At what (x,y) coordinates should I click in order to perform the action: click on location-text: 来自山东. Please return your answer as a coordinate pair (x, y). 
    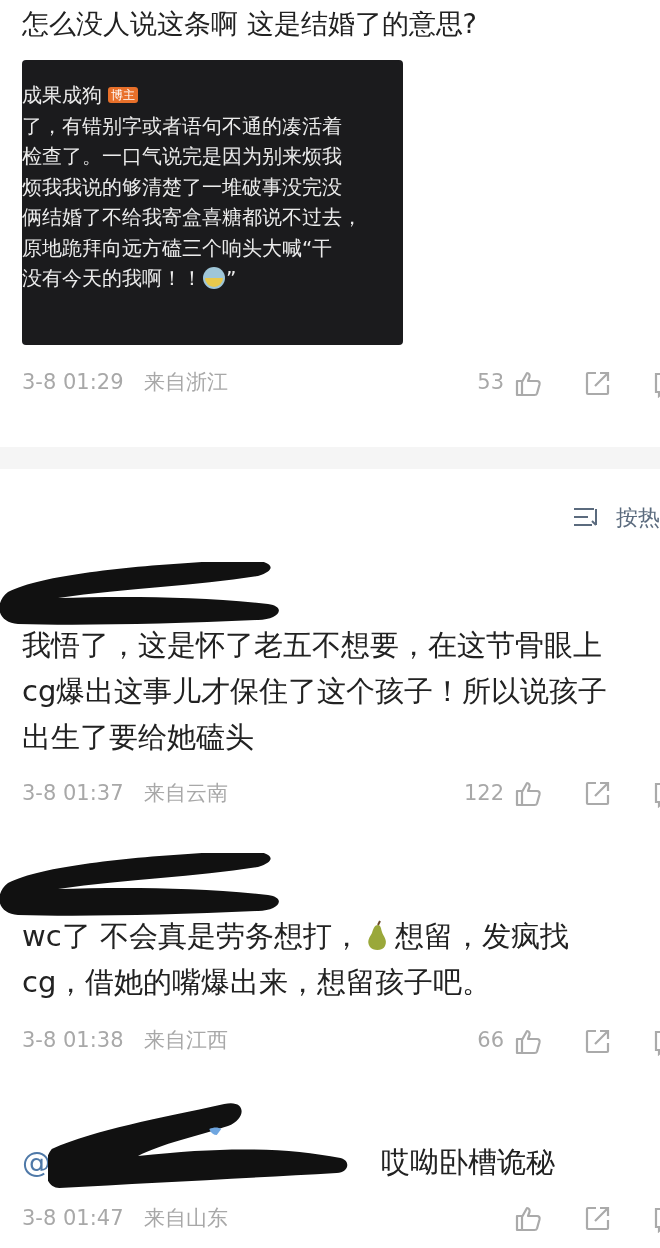
    Looking at the image, I should click on (185, 1218).